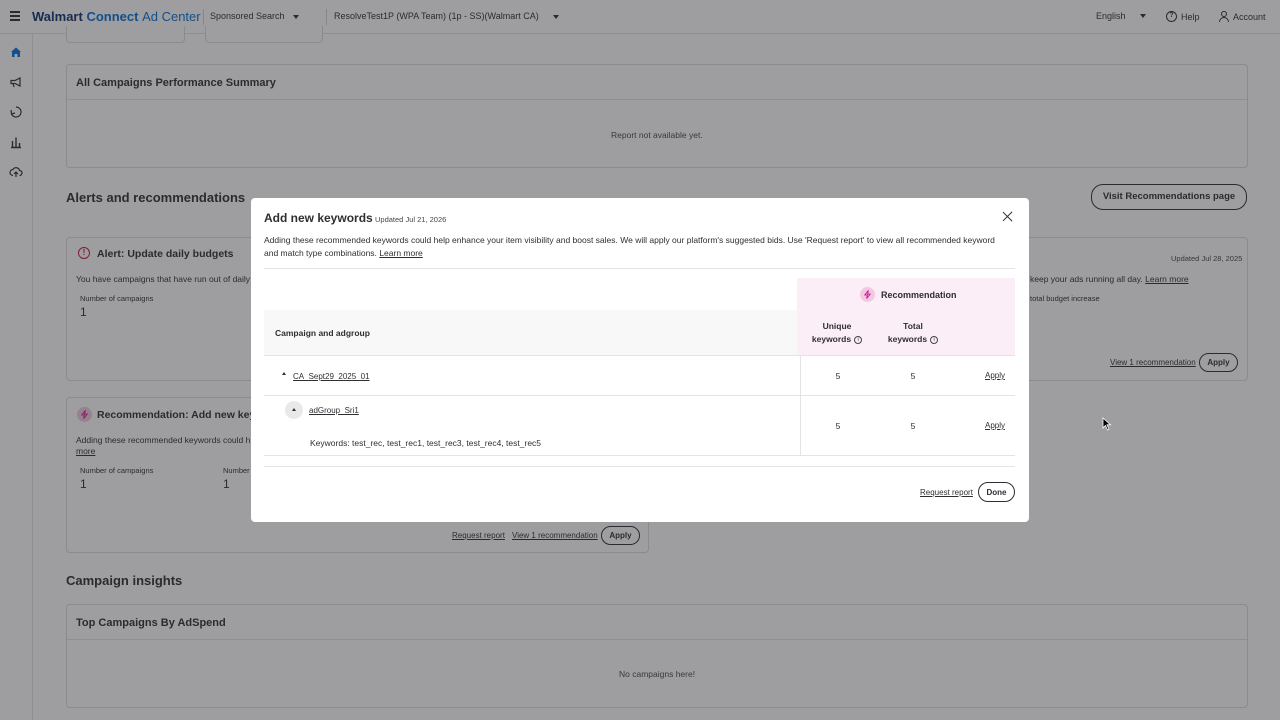 The width and height of the screenshot is (1280, 720). What do you see at coordinates (800, 405) in the screenshot?
I see `column-divider` at bounding box center [800, 405].